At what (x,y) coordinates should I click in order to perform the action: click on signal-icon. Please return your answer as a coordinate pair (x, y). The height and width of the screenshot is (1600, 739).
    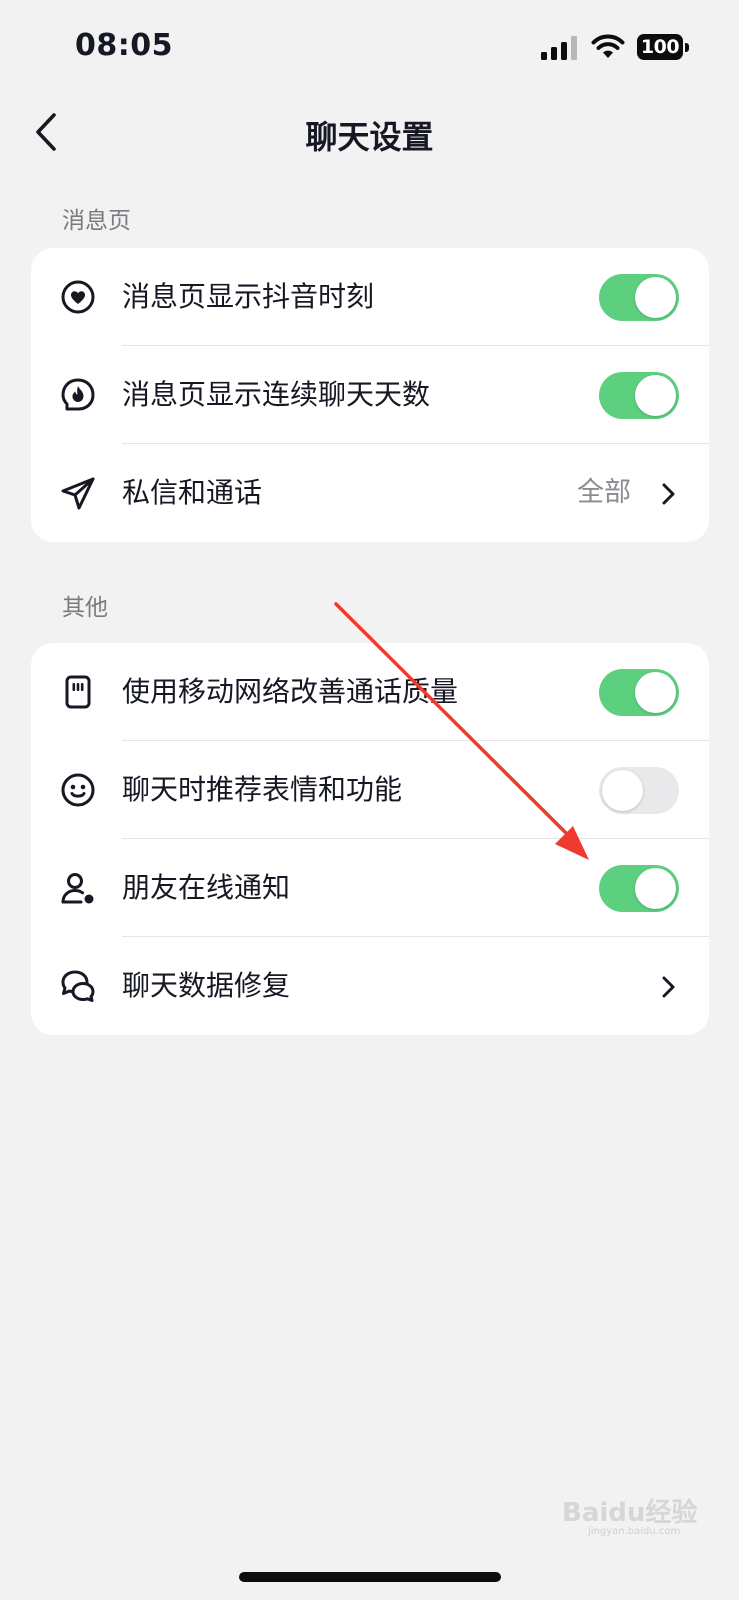
    Looking at the image, I should click on (559, 48).